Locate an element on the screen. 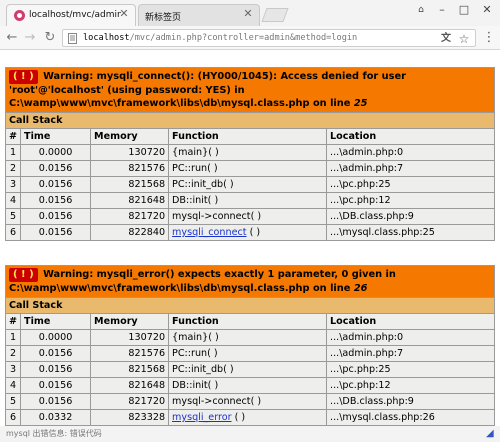  tab-admin: localhost/mvc/admin.ph ✕ is located at coordinates (71, 15).